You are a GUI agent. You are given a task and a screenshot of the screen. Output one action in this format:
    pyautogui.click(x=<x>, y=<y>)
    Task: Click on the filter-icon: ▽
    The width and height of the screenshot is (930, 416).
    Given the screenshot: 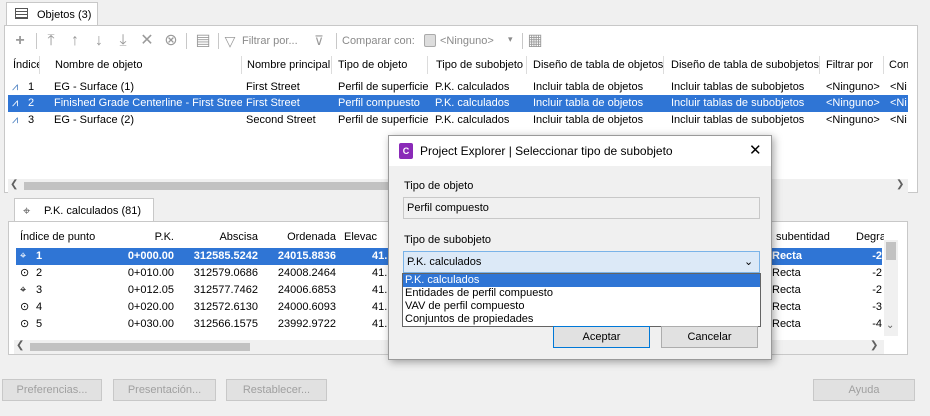 What is the action you would take?
    pyautogui.click(x=230, y=41)
    